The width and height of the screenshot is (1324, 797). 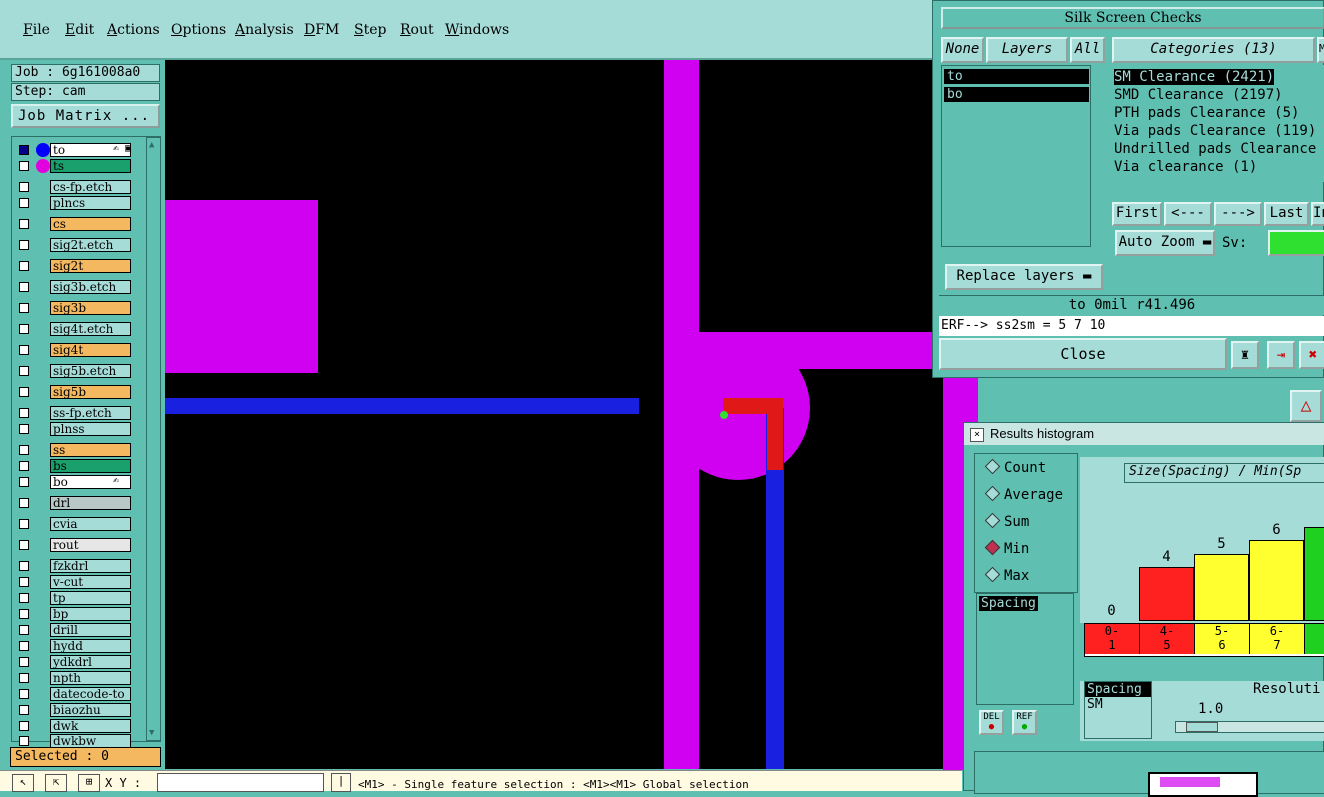 I want to click on layer-name: sig2t, so click(x=90, y=266).